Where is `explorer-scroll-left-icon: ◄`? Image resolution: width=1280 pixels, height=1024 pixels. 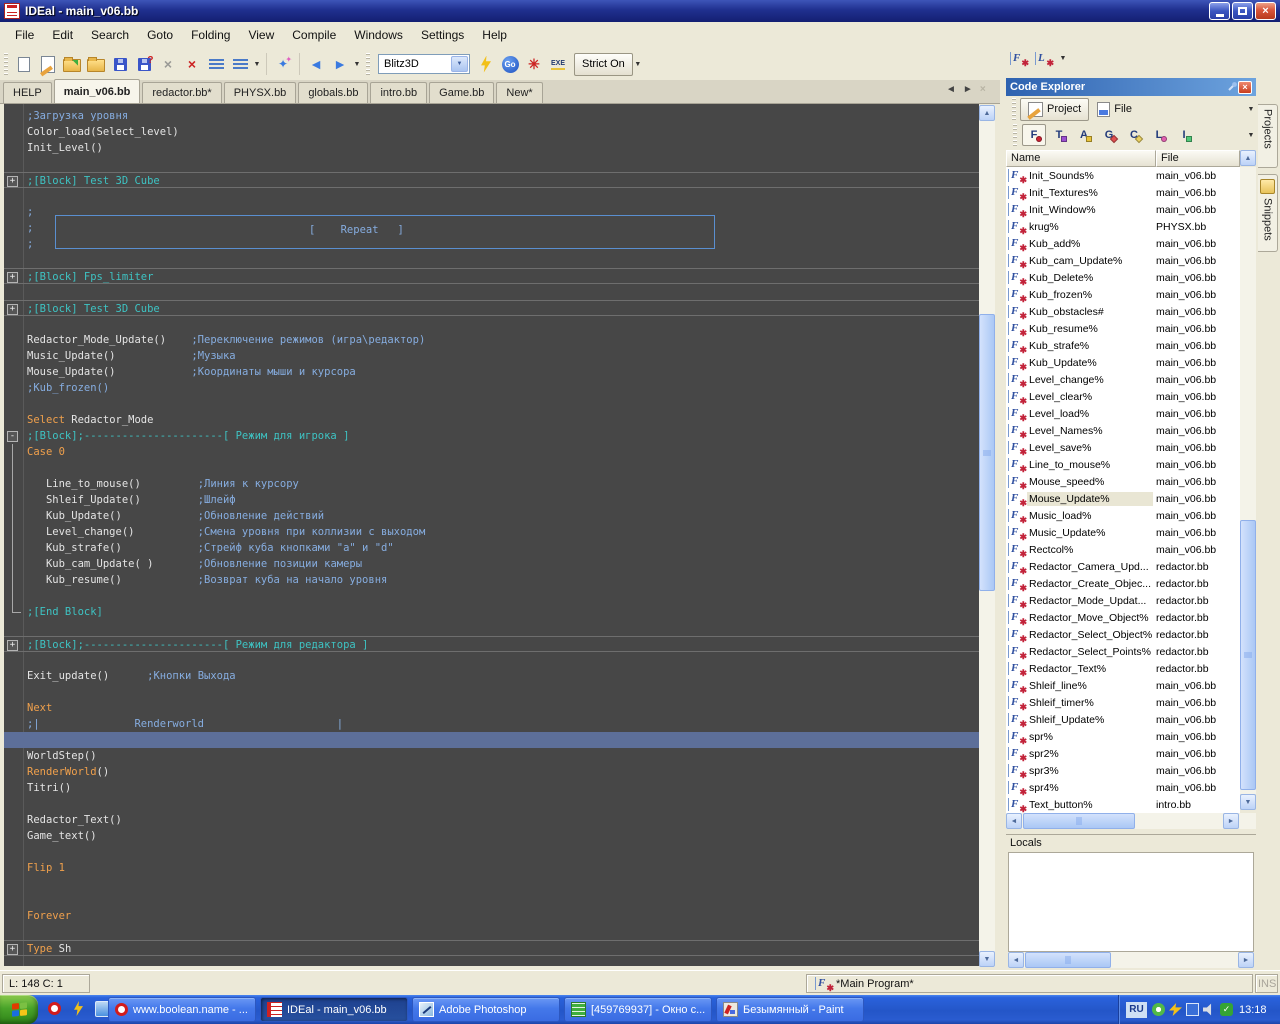
explorer-scroll-left-icon: ◄ is located at coordinates (1014, 821).